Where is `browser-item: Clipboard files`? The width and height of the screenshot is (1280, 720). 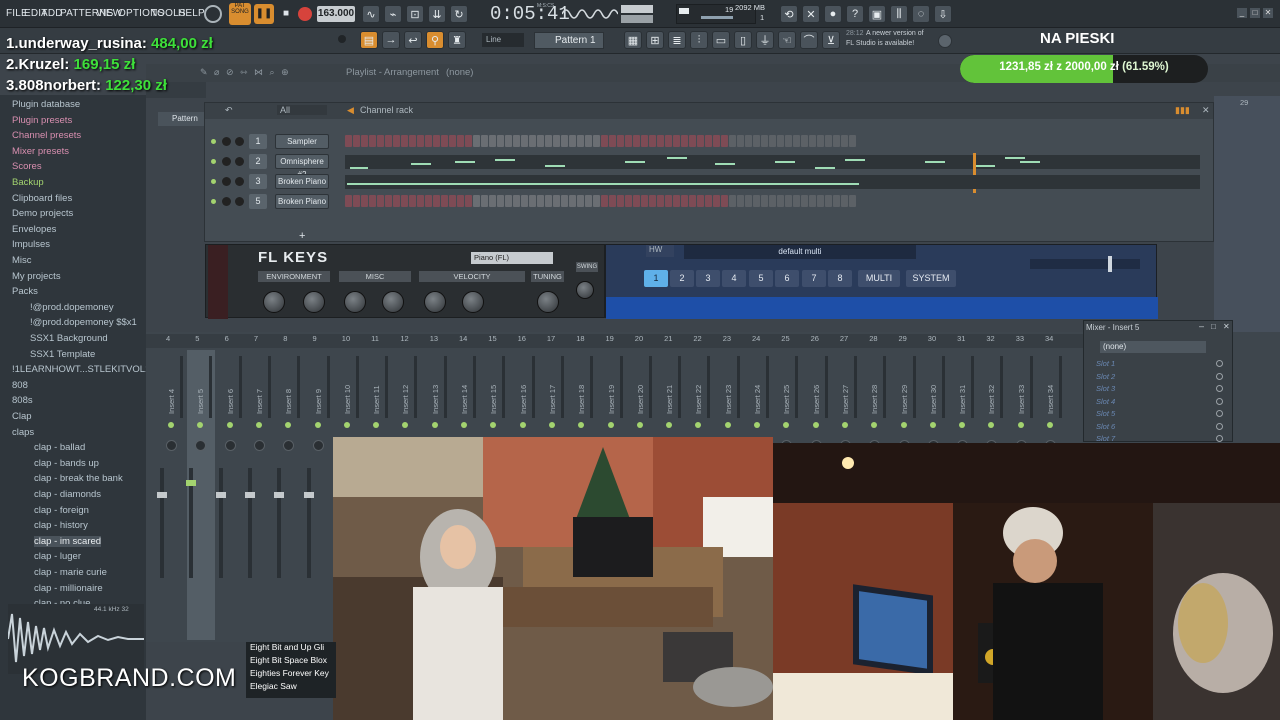
browser-item: Clipboard files is located at coordinates (42, 198).